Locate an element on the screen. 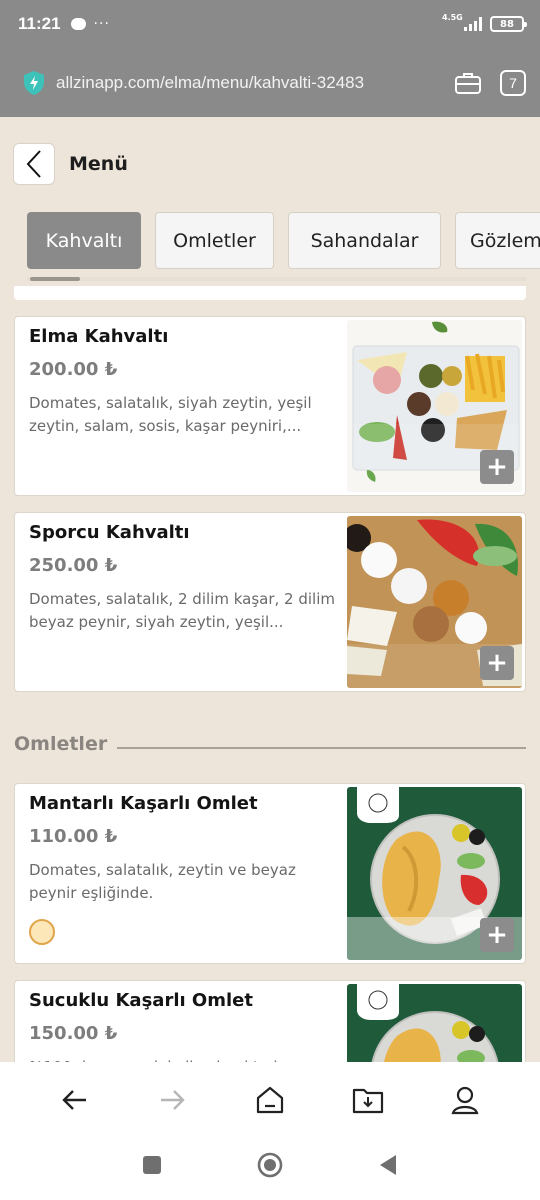 The height and width of the screenshot is (1200, 540). chevron-left-icon is located at coordinates (33, 164).